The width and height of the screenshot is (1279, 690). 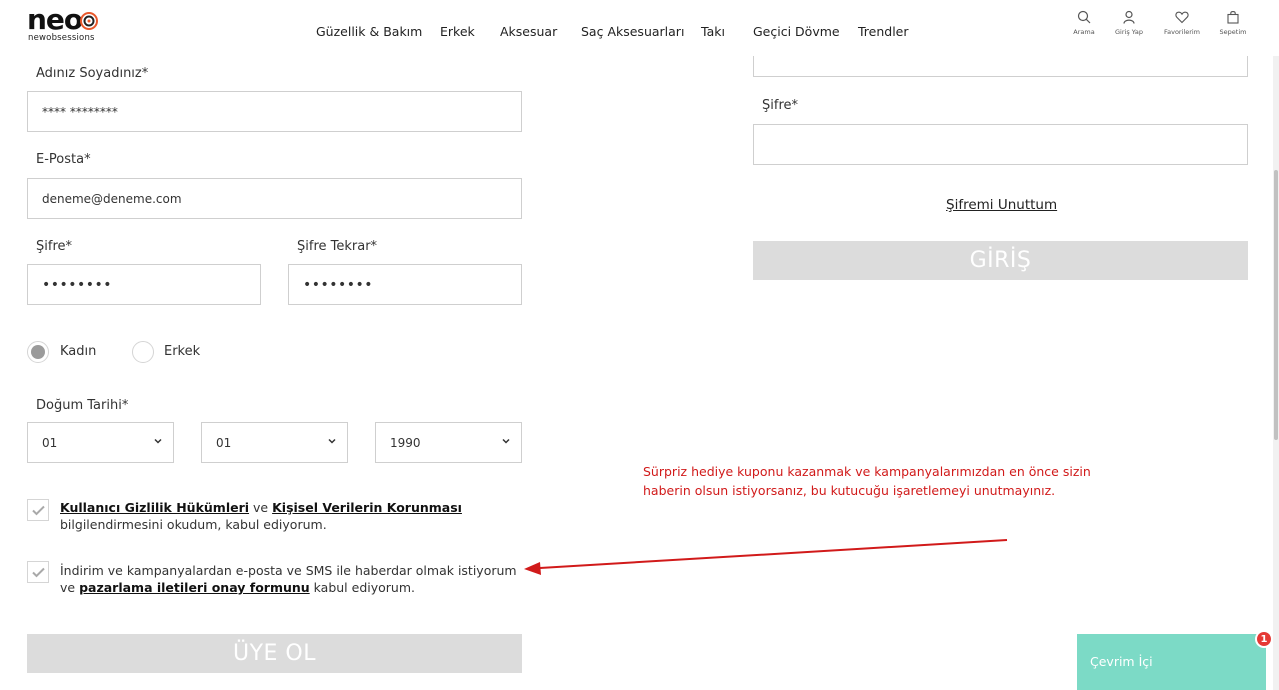 What do you see at coordinates (1276, 305) in the screenshot?
I see `scrollbar-thumb` at bounding box center [1276, 305].